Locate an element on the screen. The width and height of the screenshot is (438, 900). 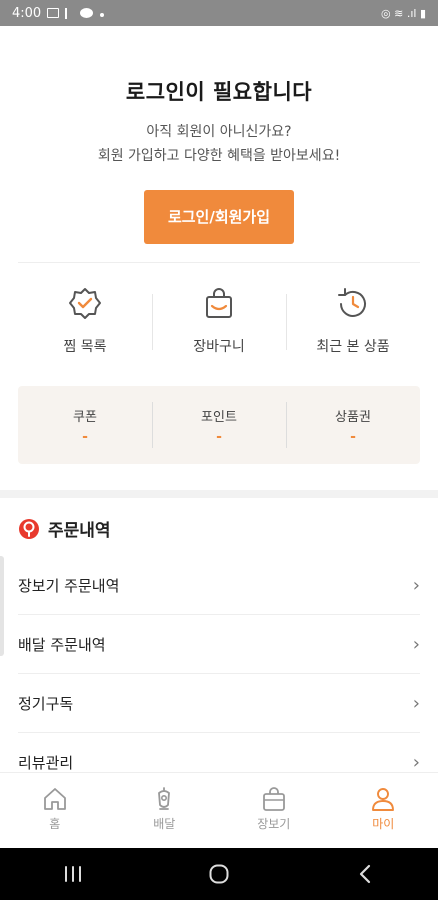
home-circle-icon is located at coordinates (219, 874).